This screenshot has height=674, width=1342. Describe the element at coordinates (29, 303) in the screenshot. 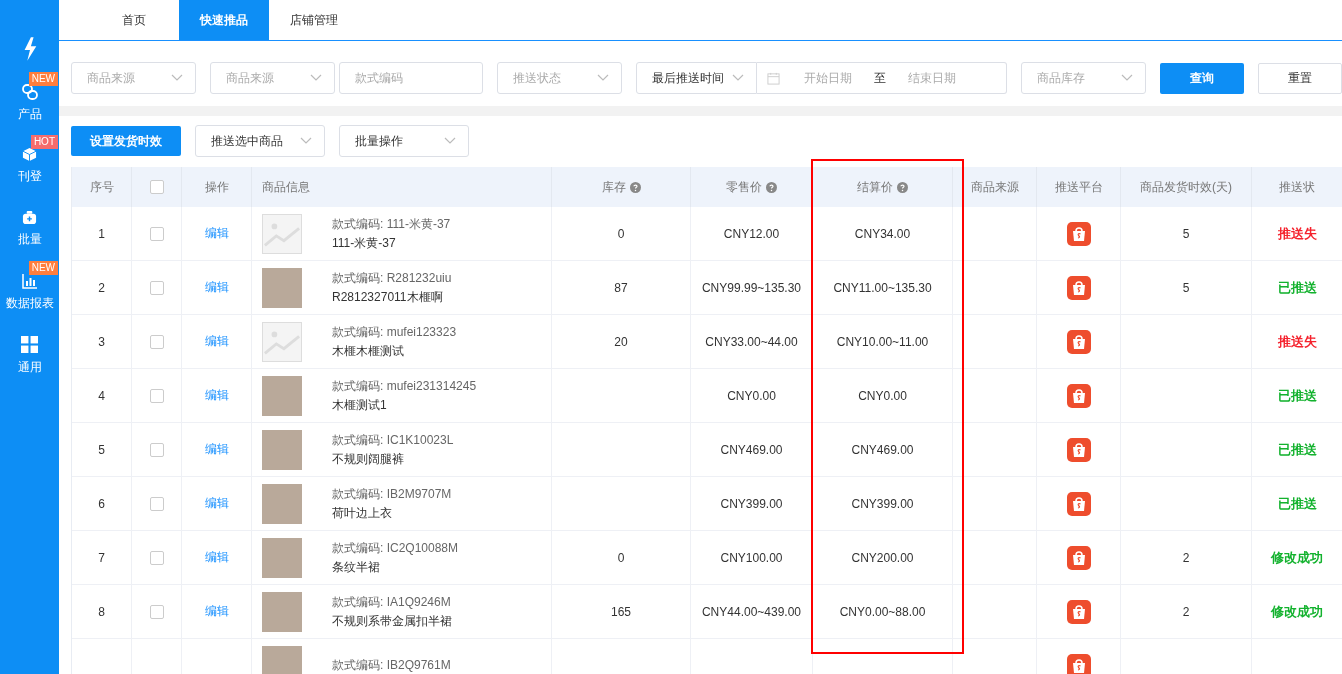

I see `sidebar-item: 数据报表` at that location.